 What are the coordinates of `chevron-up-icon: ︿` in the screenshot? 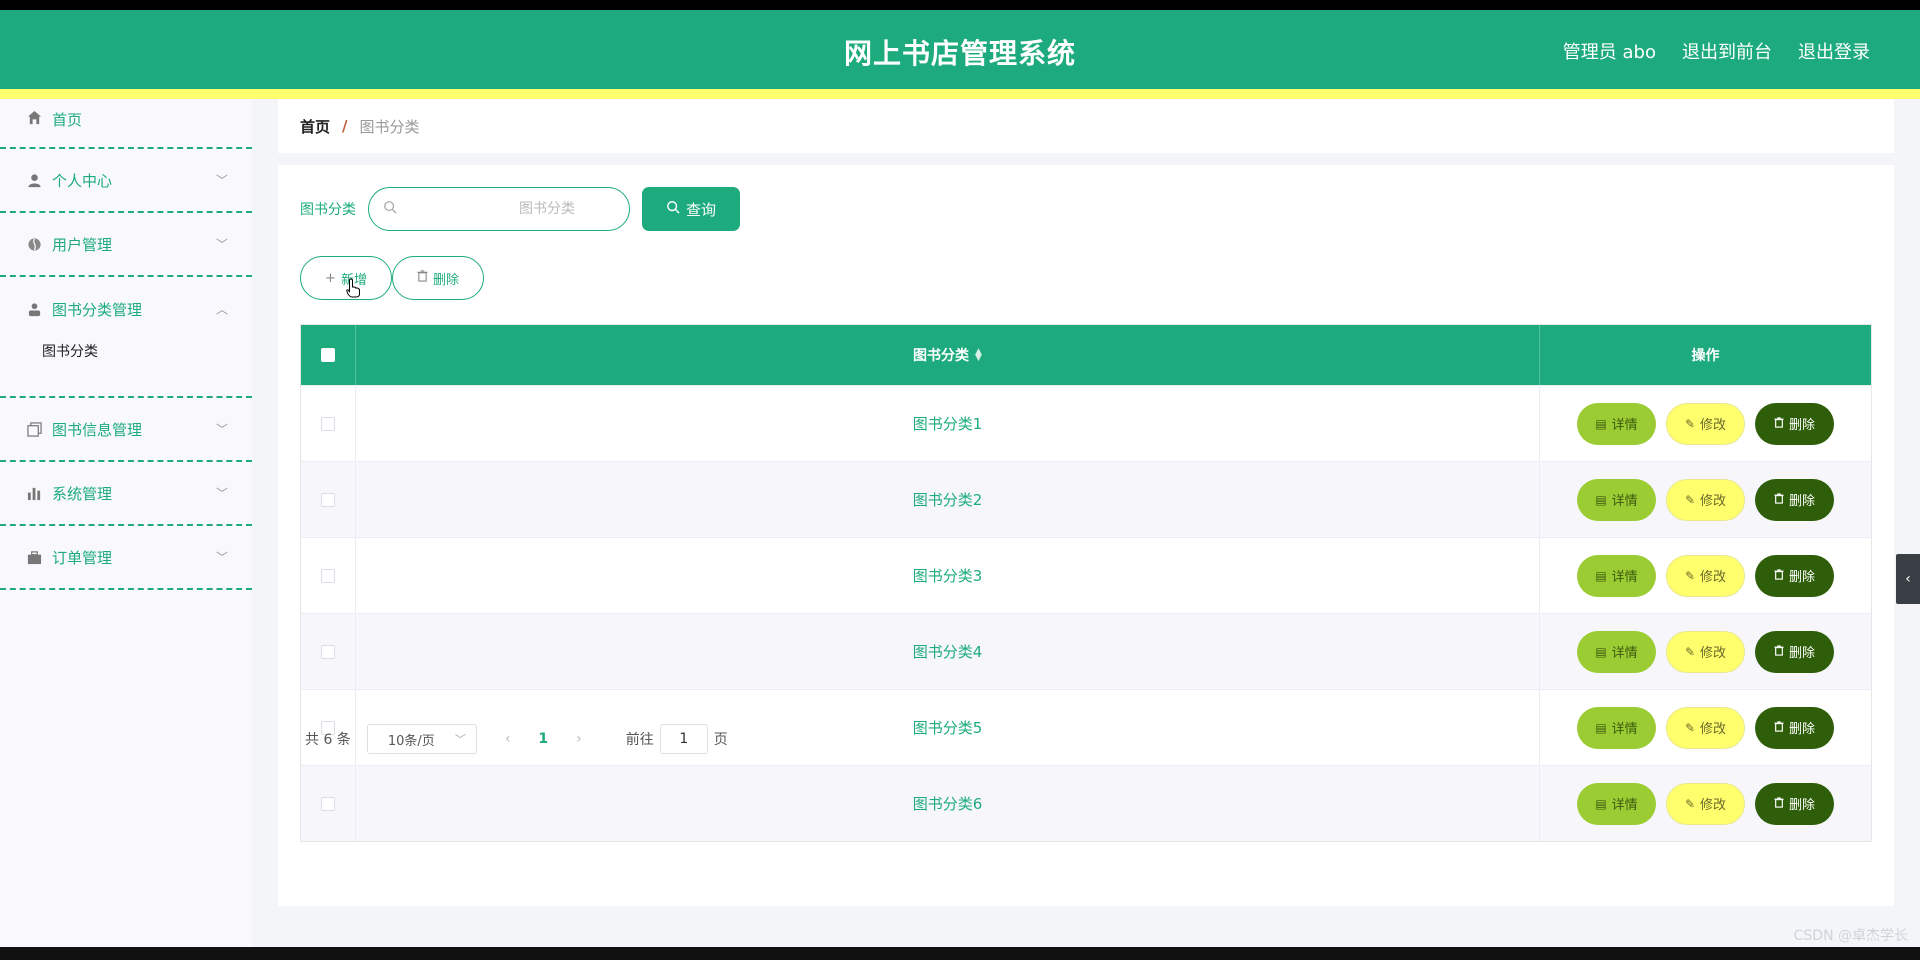 It's located at (221, 309).